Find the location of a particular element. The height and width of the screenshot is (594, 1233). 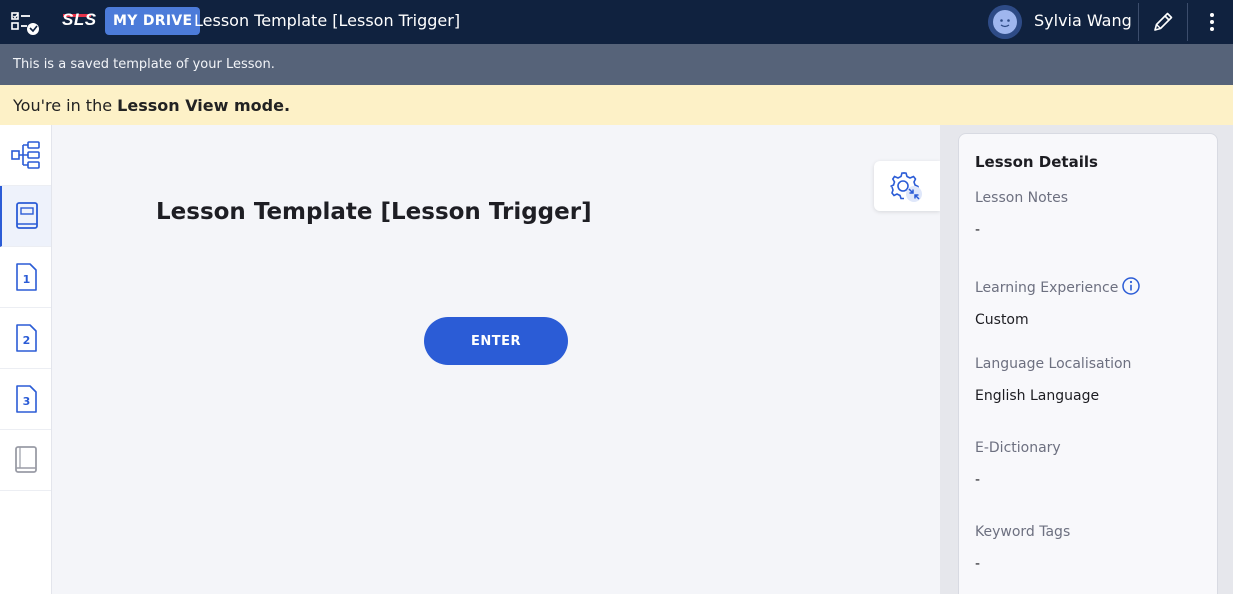

mode-banner-text: You're in the Lesson View mode. is located at coordinates (151, 105).